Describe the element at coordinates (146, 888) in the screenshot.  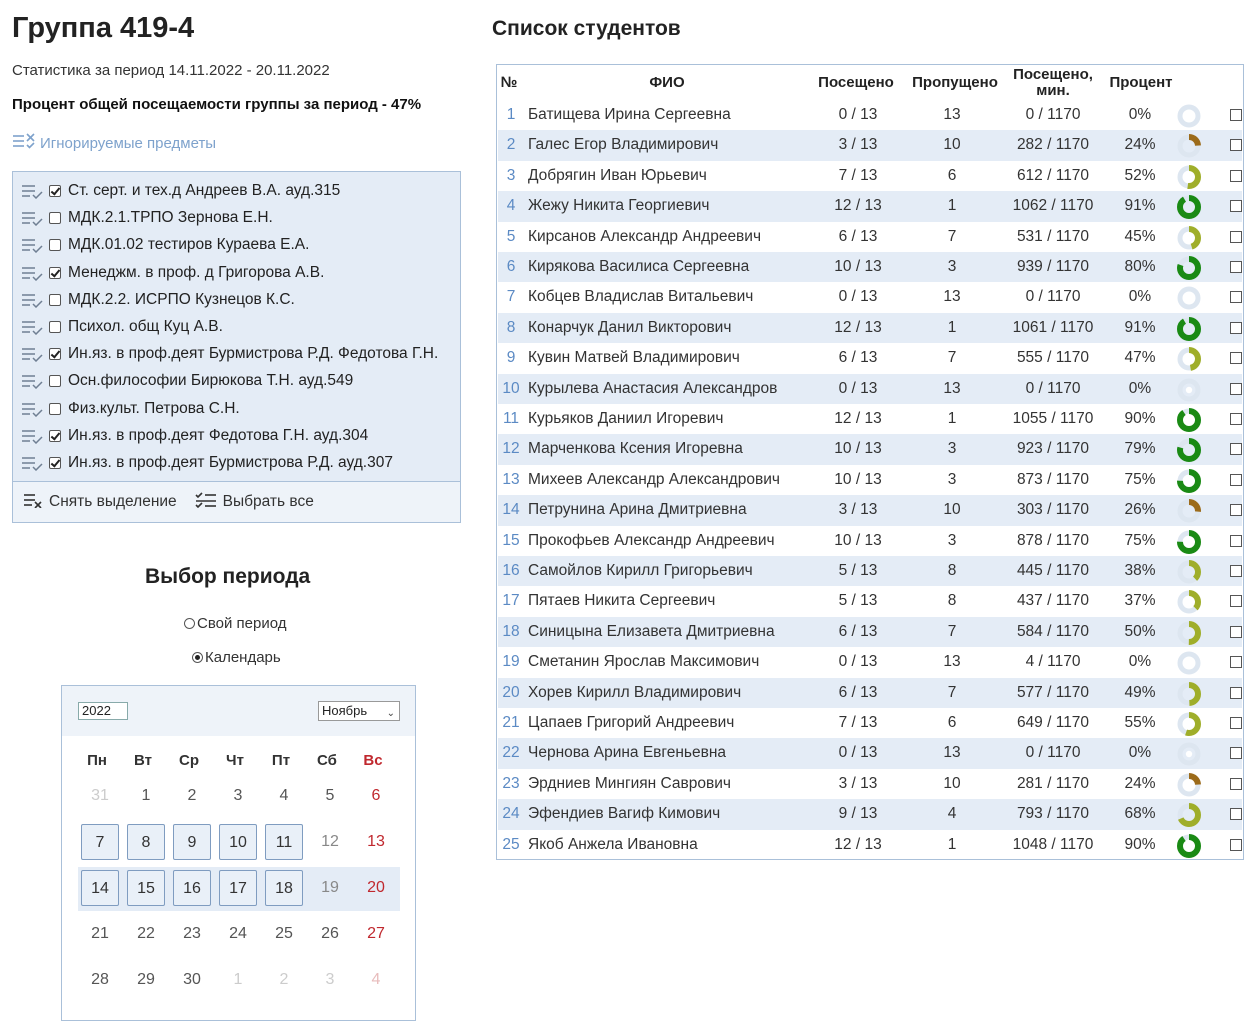
I see `calendar-day: 15` at that location.